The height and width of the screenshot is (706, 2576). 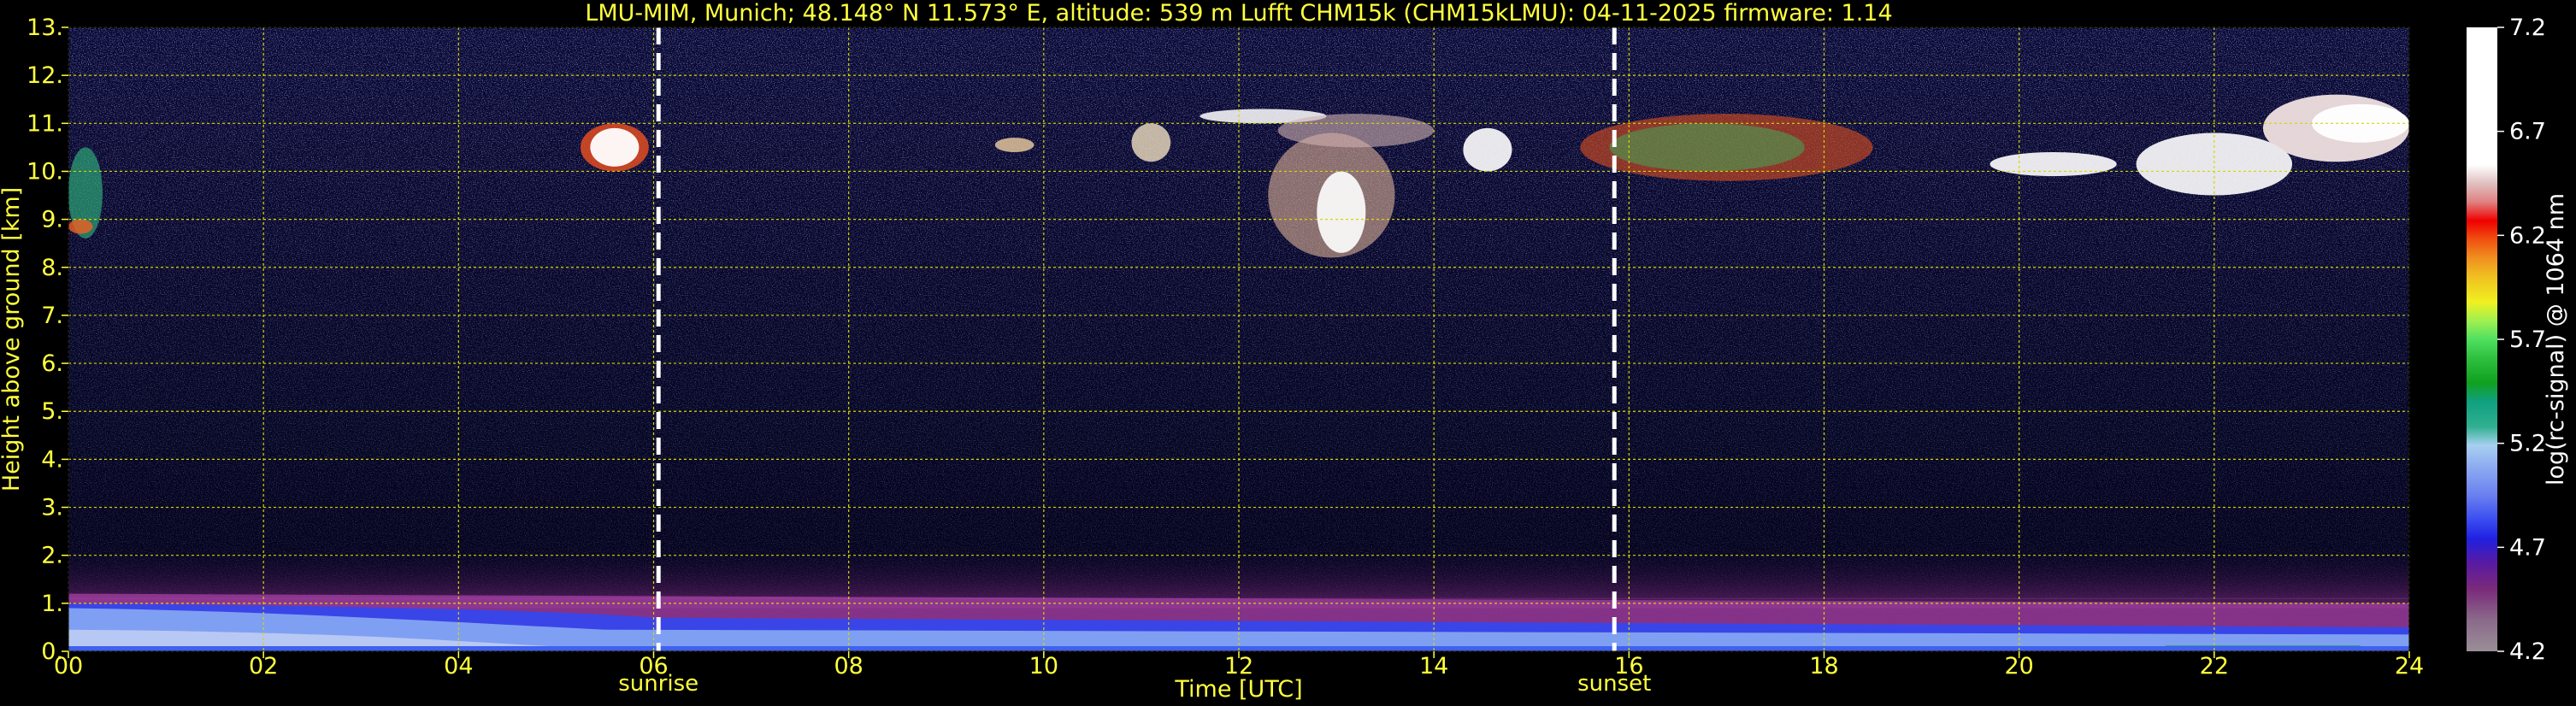 I want to click on y-tick-label: 4., so click(x=52, y=459).